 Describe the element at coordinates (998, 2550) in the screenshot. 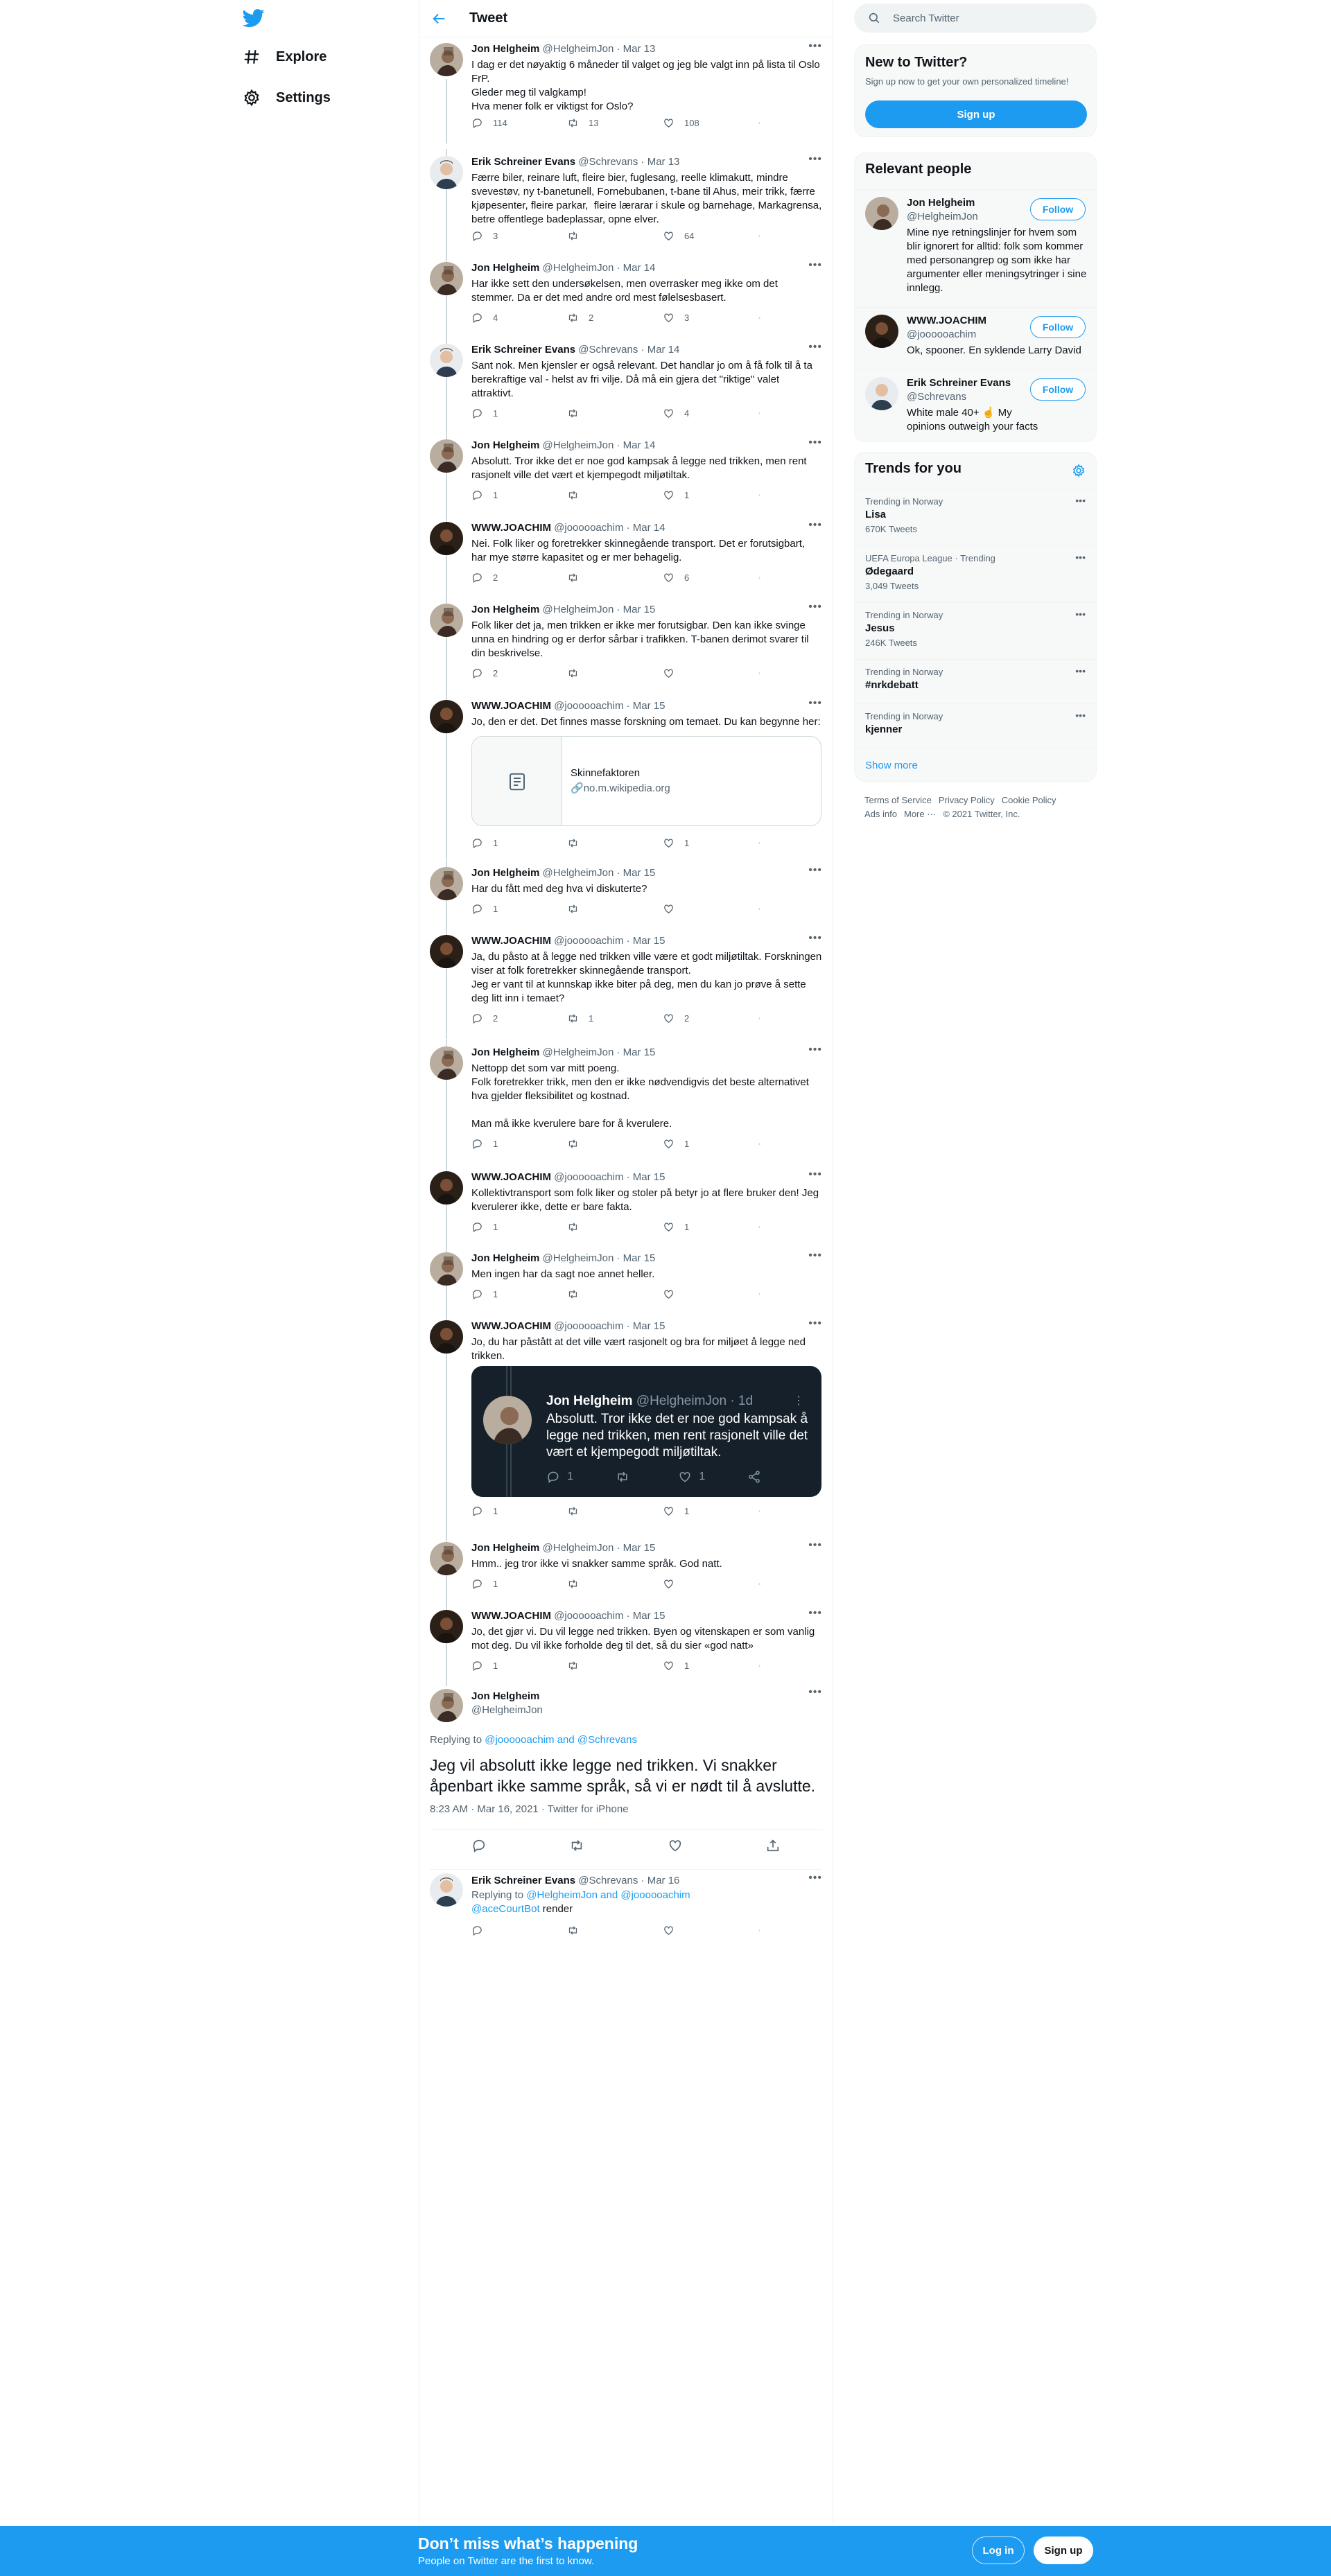

I see `log-in-button: Log in` at that location.